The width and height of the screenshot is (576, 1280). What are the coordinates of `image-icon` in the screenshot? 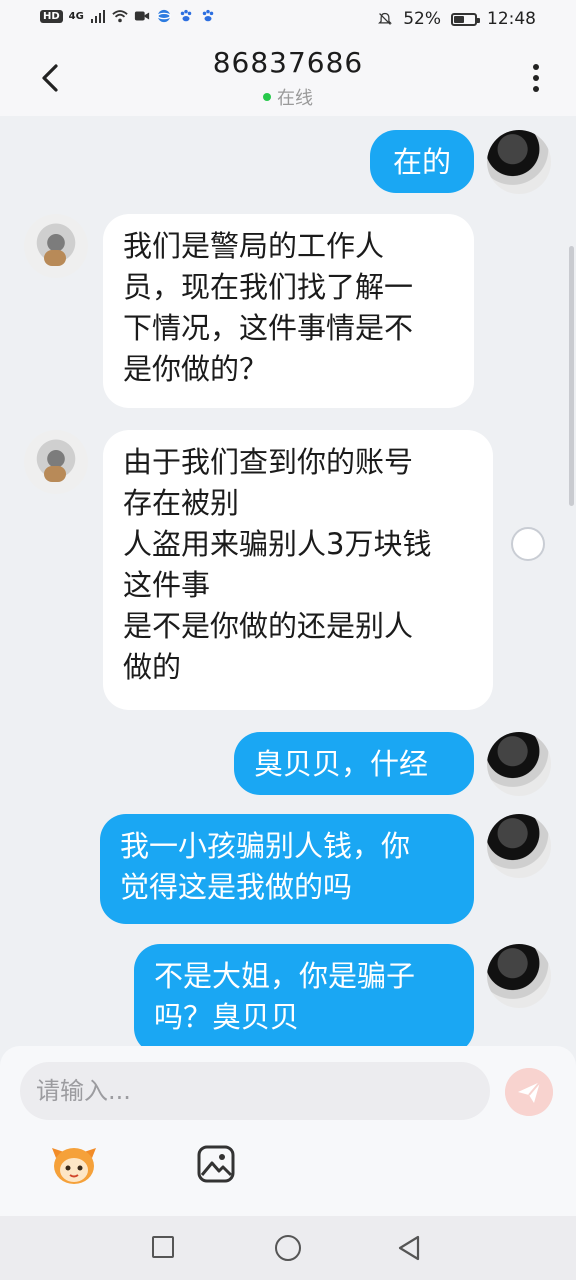 It's located at (216, 1164).